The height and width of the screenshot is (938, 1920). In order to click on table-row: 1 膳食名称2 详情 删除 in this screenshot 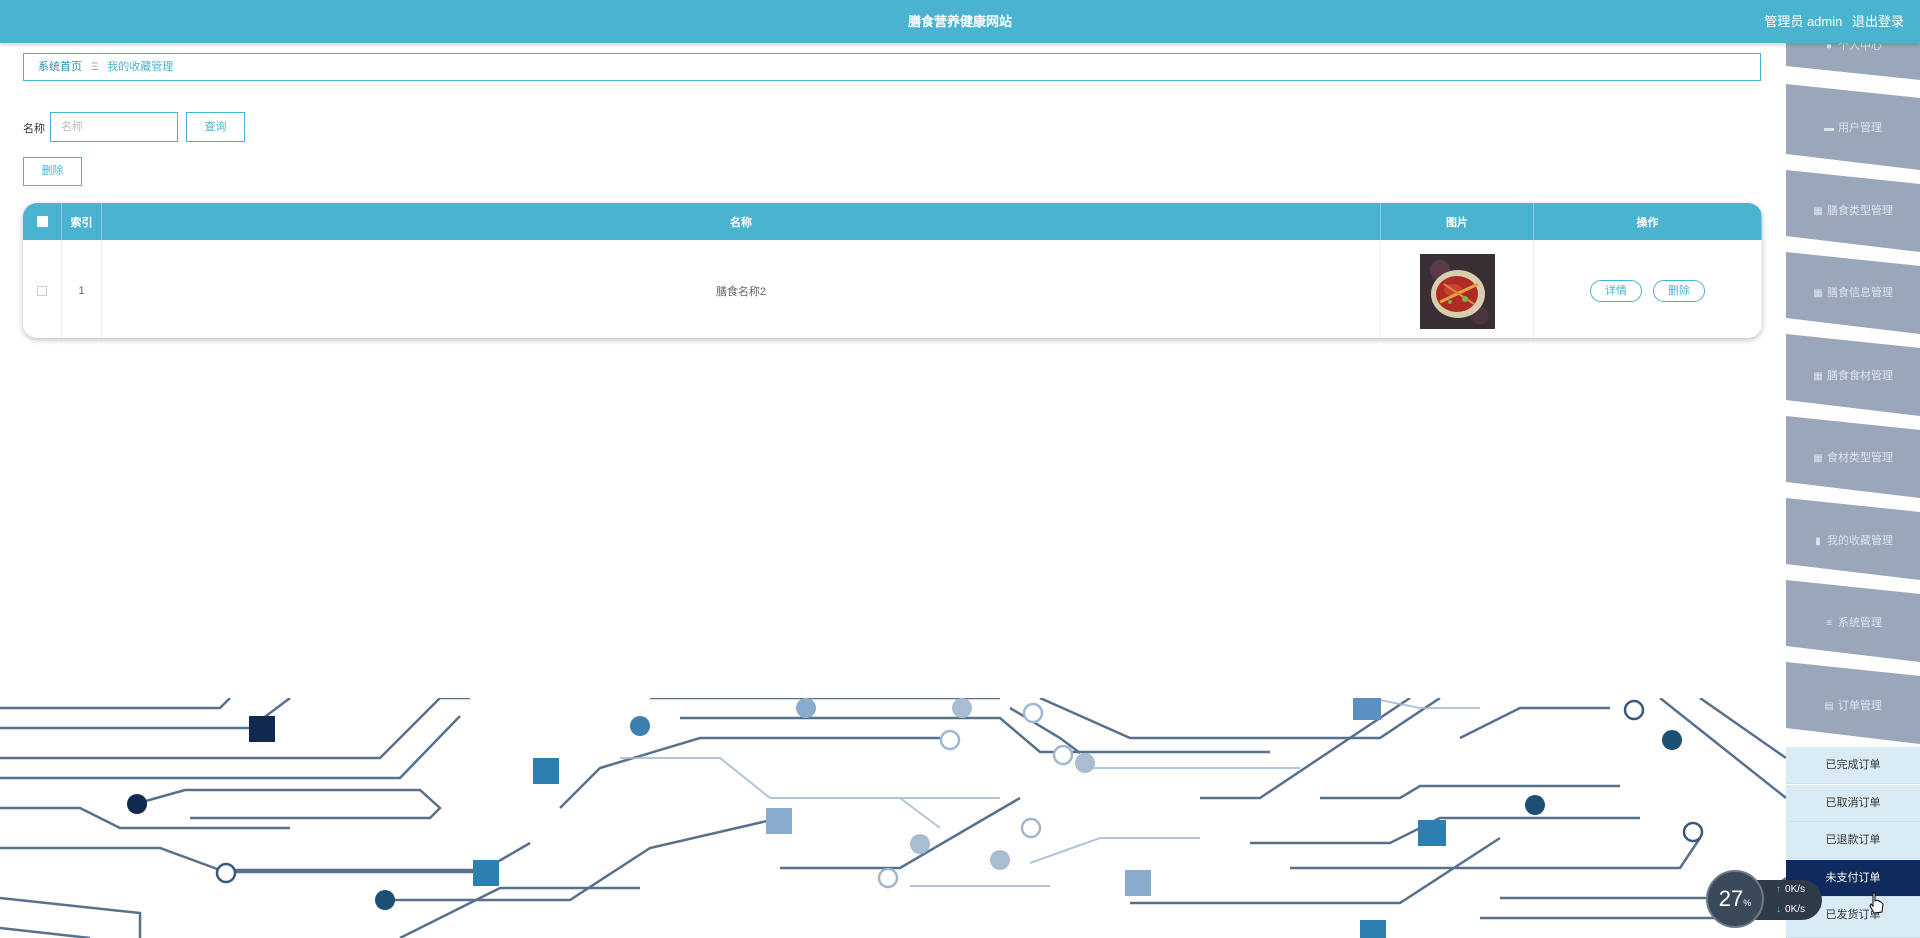, I will do `click(892, 289)`.